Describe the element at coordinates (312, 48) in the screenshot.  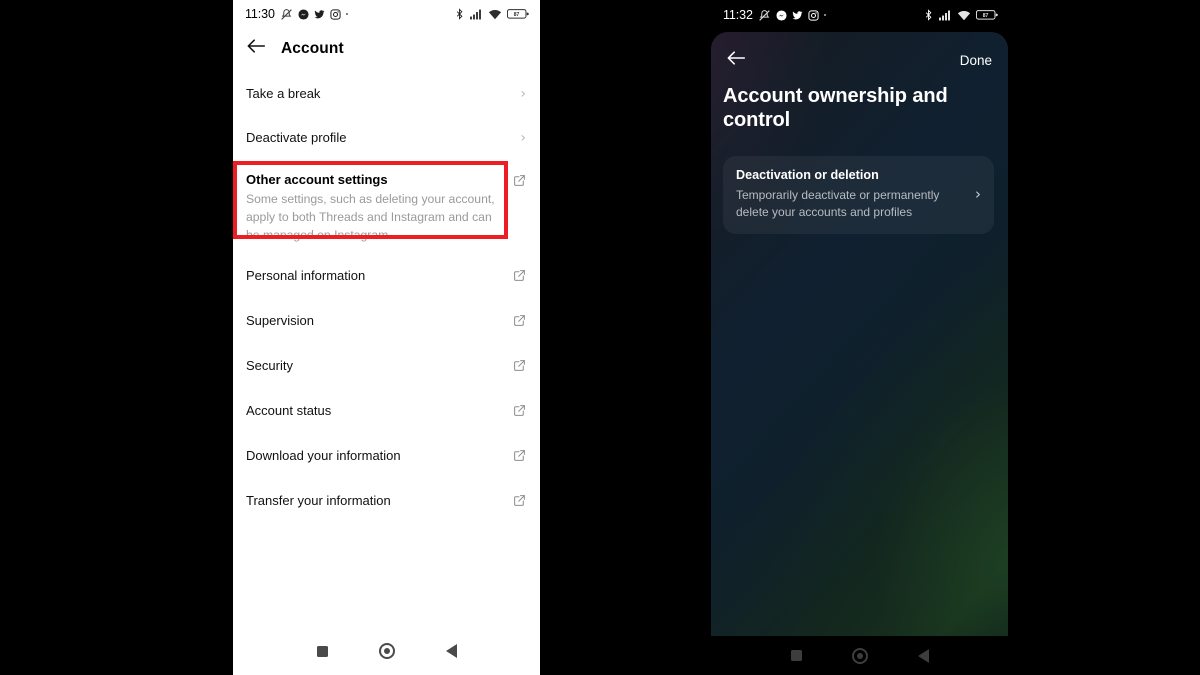
I see `page-title: Account` at that location.